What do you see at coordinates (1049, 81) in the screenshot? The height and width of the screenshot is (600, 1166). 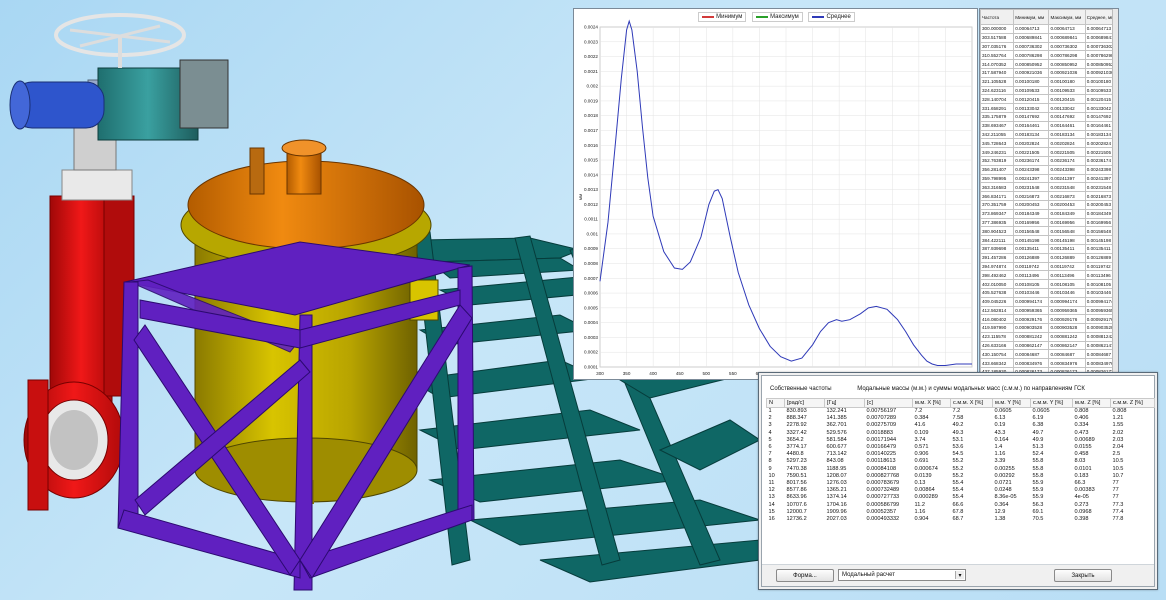 I see `table-row: 321.105528 0.00100180 0.00100180 0.00100180` at bounding box center [1049, 81].